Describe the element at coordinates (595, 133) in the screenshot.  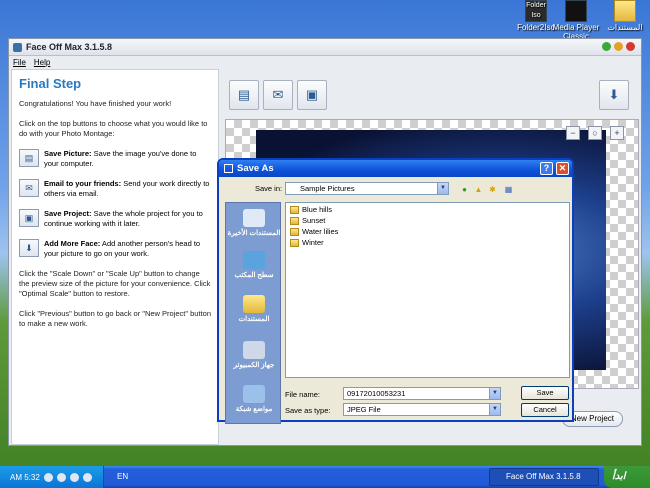
I see `optimal-scale-button: ○` at that location.